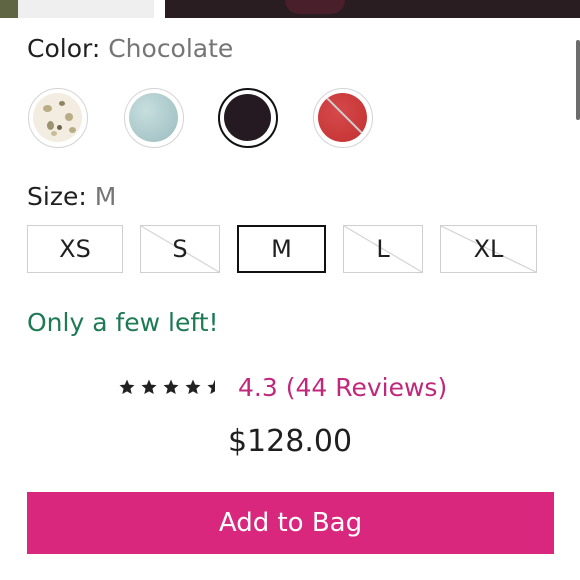 The width and height of the screenshot is (580, 580). I want to click on size-option-label: XS, so click(75, 249).